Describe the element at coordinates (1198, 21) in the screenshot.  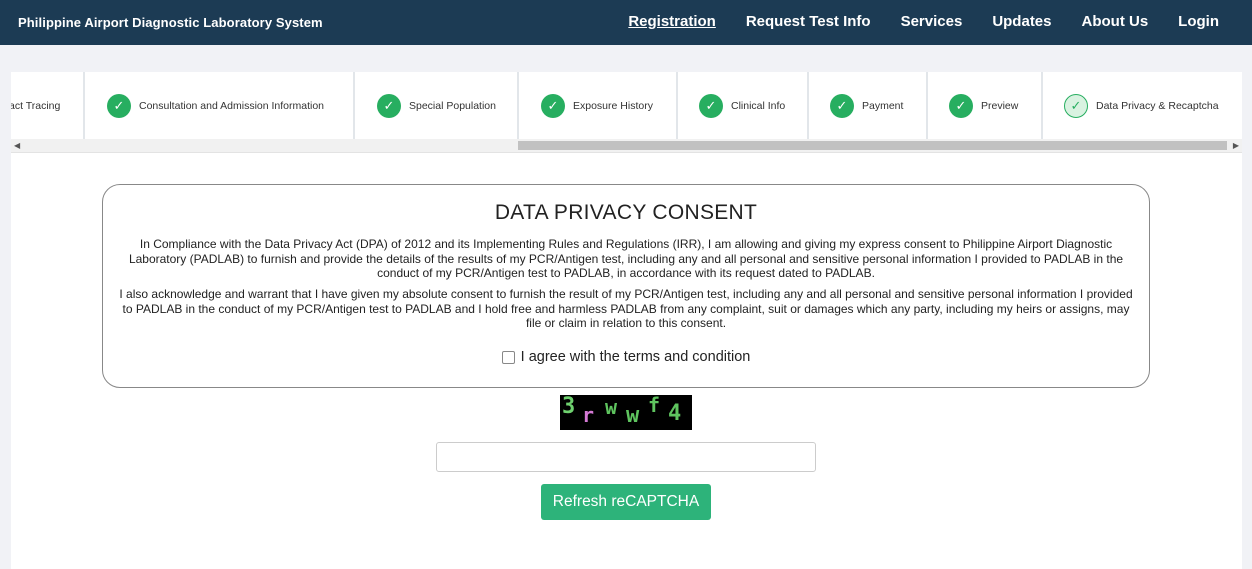
I see `nav-login: Login` at that location.